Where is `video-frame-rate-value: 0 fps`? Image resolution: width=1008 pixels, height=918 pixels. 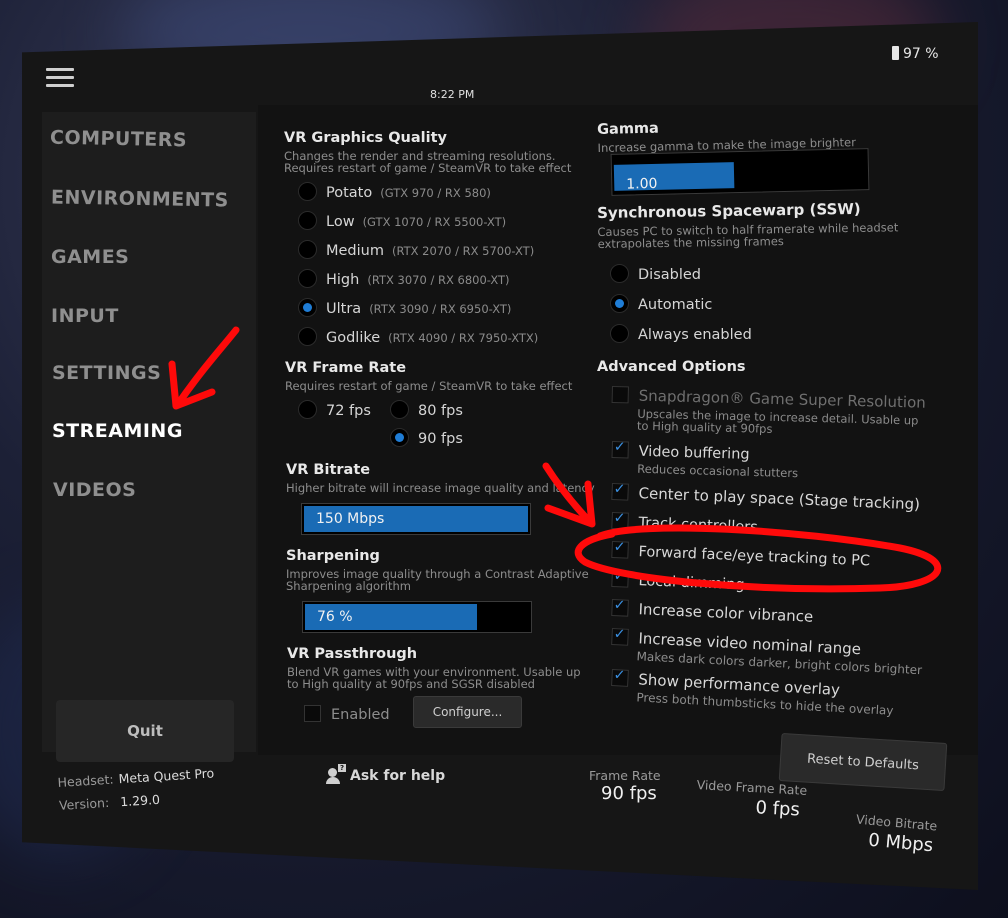
video-frame-rate-value: 0 fps is located at coordinates (777, 809).